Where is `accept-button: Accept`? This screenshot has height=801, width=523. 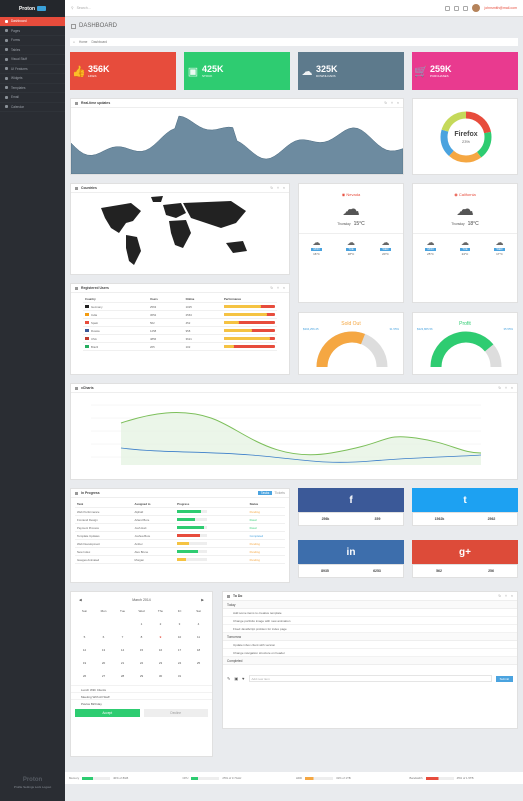
accept-button: Accept is located at coordinates (107, 713).